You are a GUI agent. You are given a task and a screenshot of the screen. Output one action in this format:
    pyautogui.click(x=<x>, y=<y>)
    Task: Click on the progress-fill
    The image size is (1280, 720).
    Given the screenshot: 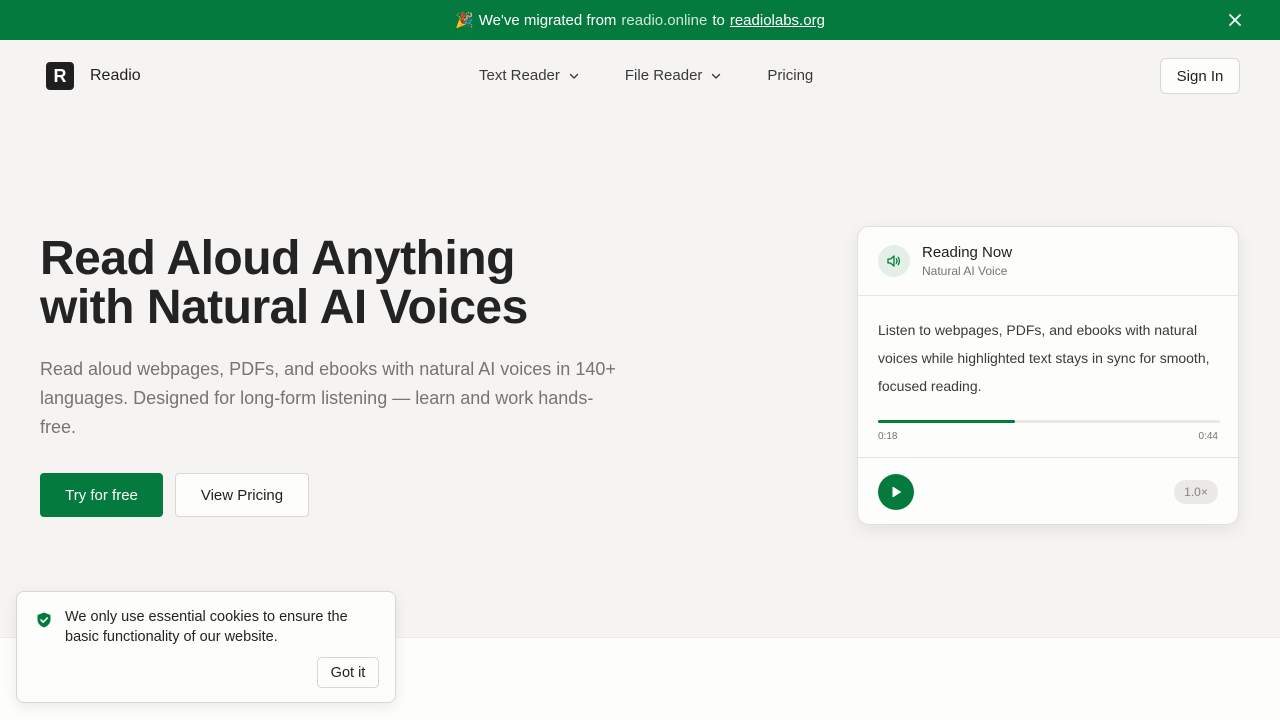 What is the action you would take?
    pyautogui.click(x=946, y=421)
    